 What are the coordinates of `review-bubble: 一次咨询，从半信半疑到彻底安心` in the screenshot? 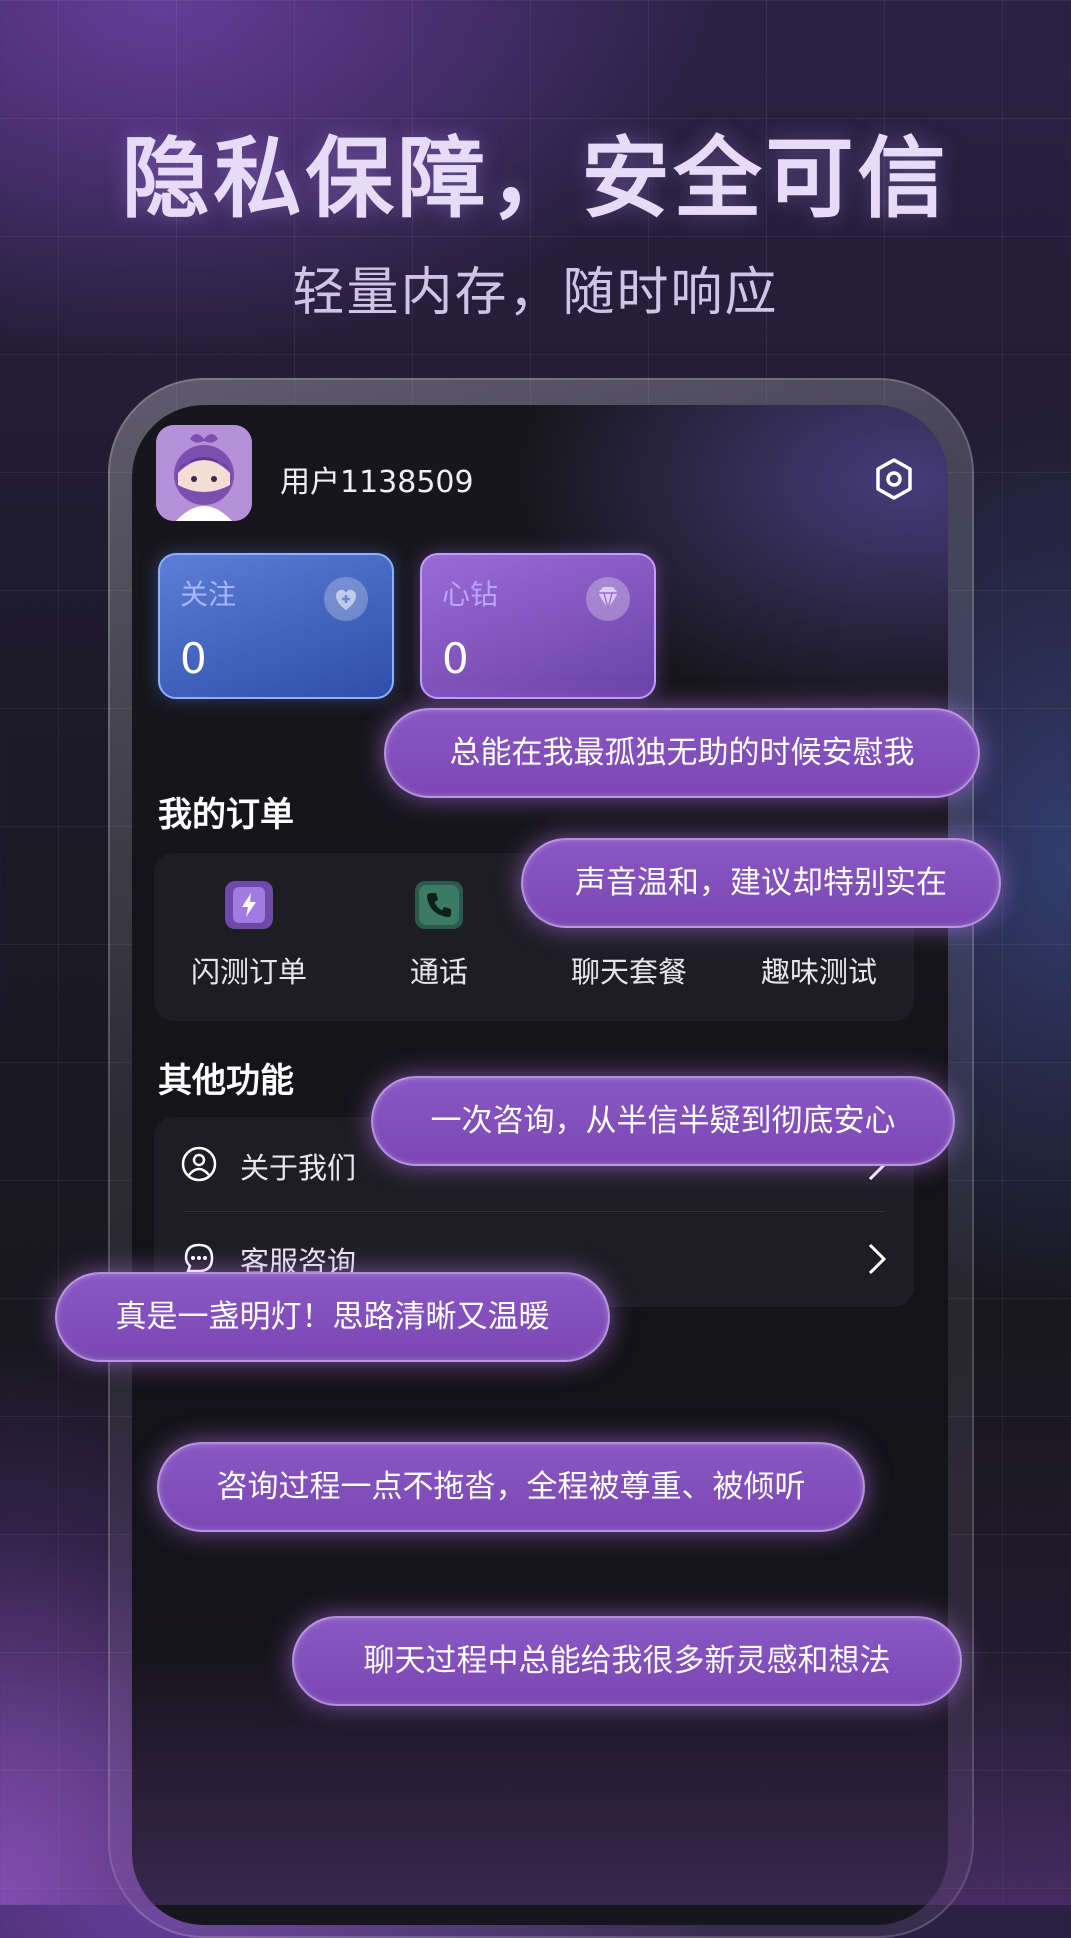 It's located at (663, 1121).